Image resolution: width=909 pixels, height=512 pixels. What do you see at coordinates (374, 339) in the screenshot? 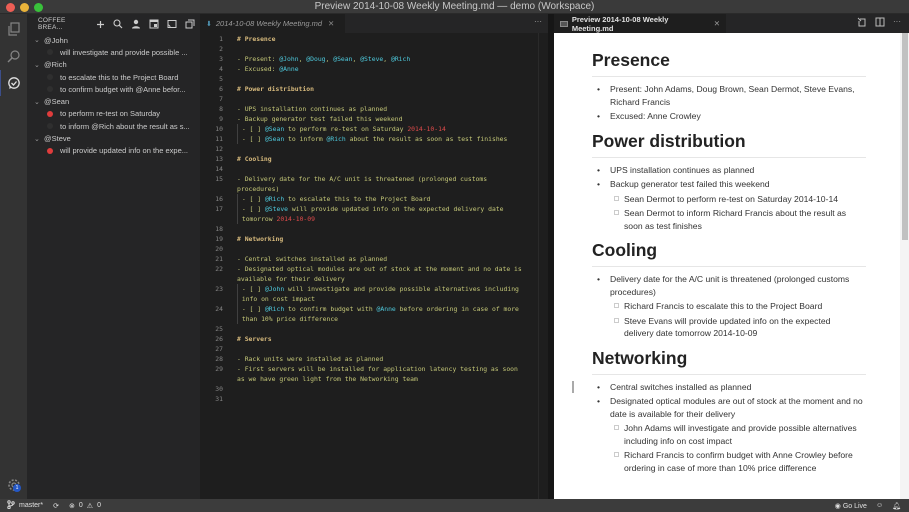
I see `code-line: 26 # Servers` at bounding box center [374, 339].